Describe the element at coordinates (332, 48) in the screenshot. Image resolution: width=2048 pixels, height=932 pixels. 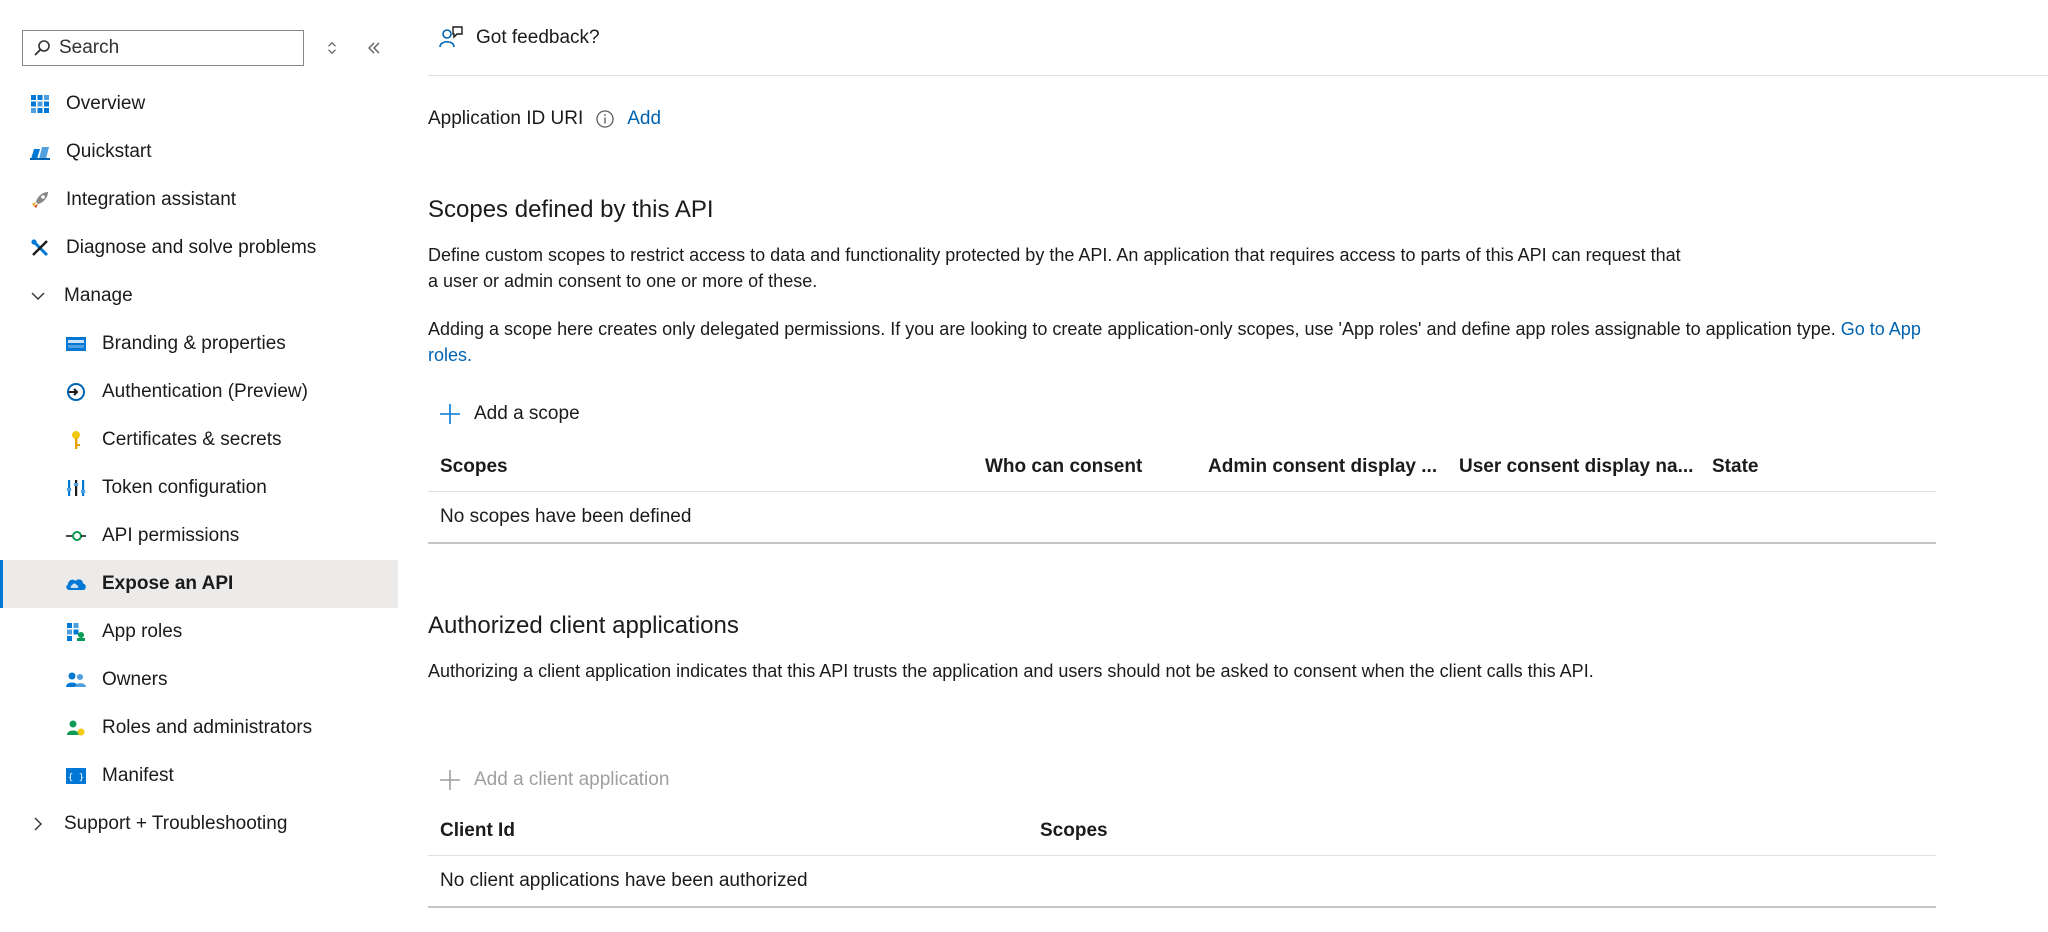
I see `sort-toggle-icon` at that location.